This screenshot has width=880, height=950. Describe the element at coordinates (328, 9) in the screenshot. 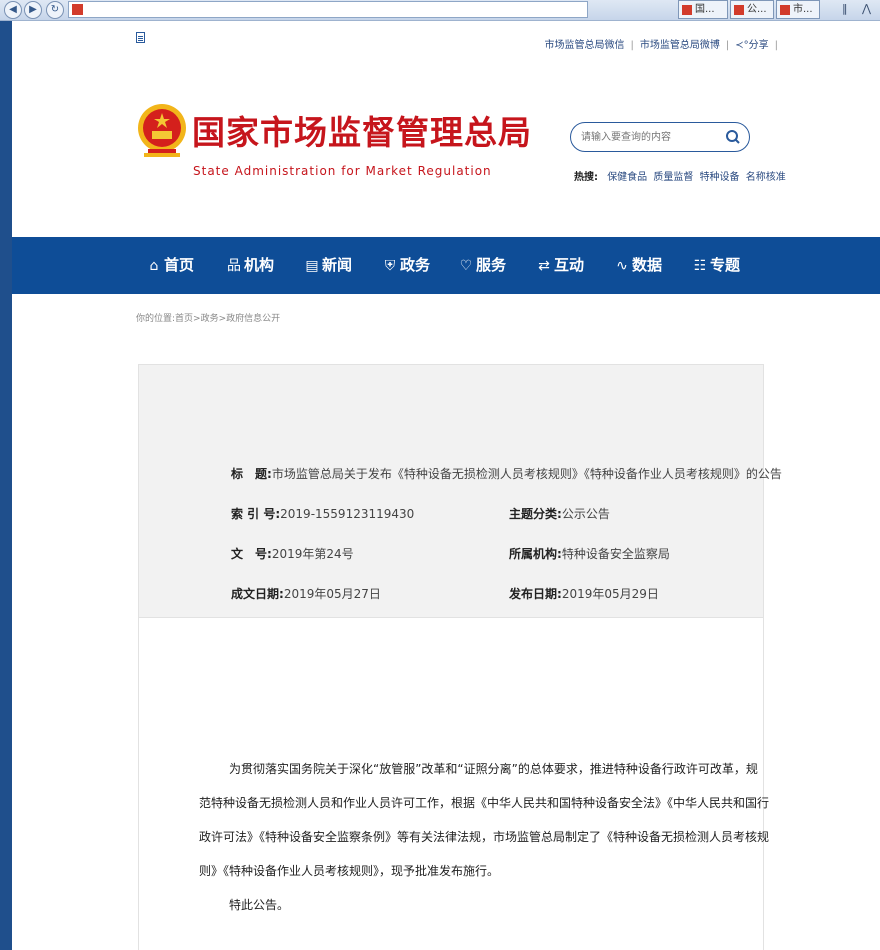

I see `address-bar` at that location.